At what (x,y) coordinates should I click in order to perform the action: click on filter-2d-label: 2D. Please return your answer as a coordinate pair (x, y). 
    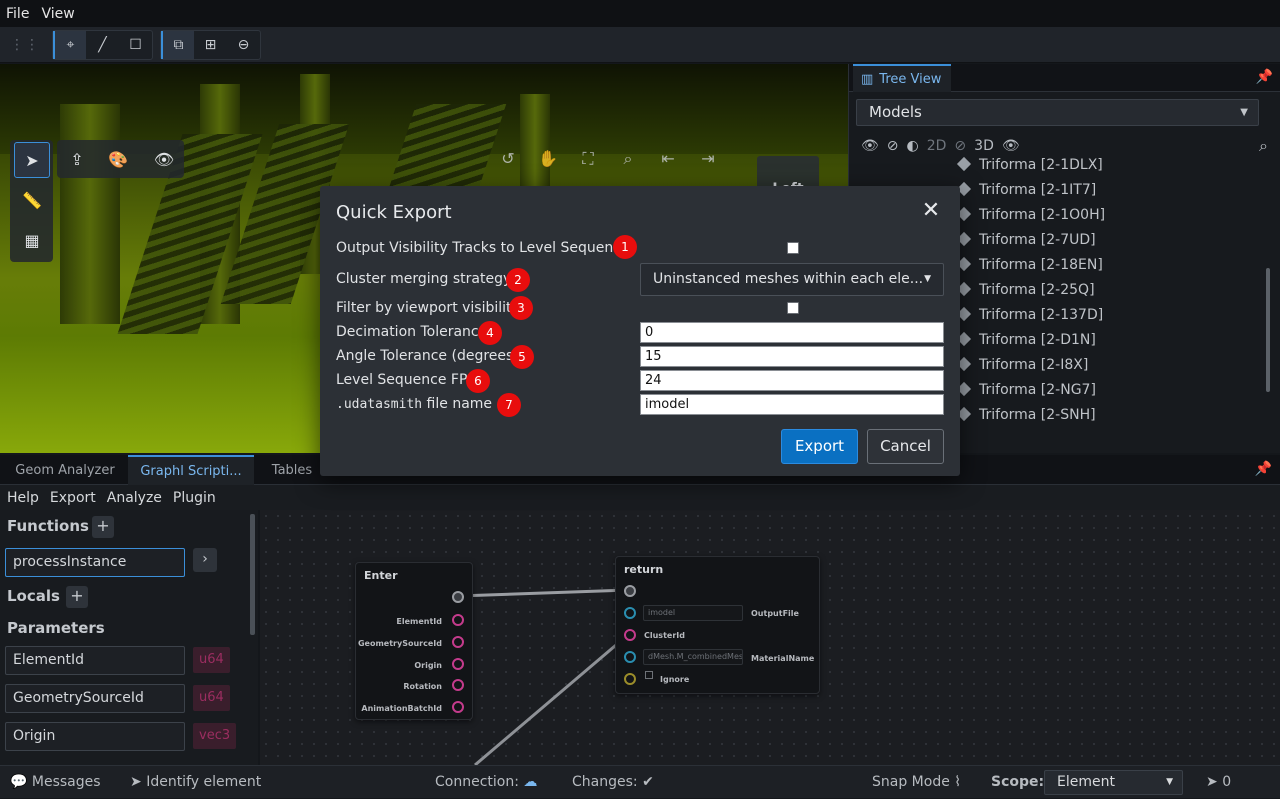
    Looking at the image, I should click on (937, 146).